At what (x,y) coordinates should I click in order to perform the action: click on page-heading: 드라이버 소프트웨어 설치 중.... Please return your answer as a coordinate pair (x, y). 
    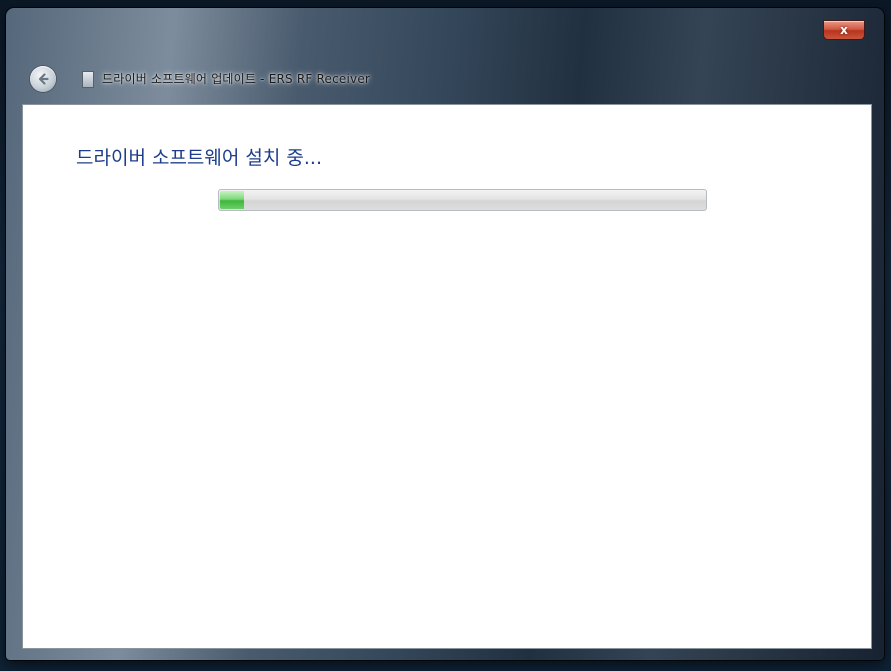
    Looking at the image, I should click on (199, 158).